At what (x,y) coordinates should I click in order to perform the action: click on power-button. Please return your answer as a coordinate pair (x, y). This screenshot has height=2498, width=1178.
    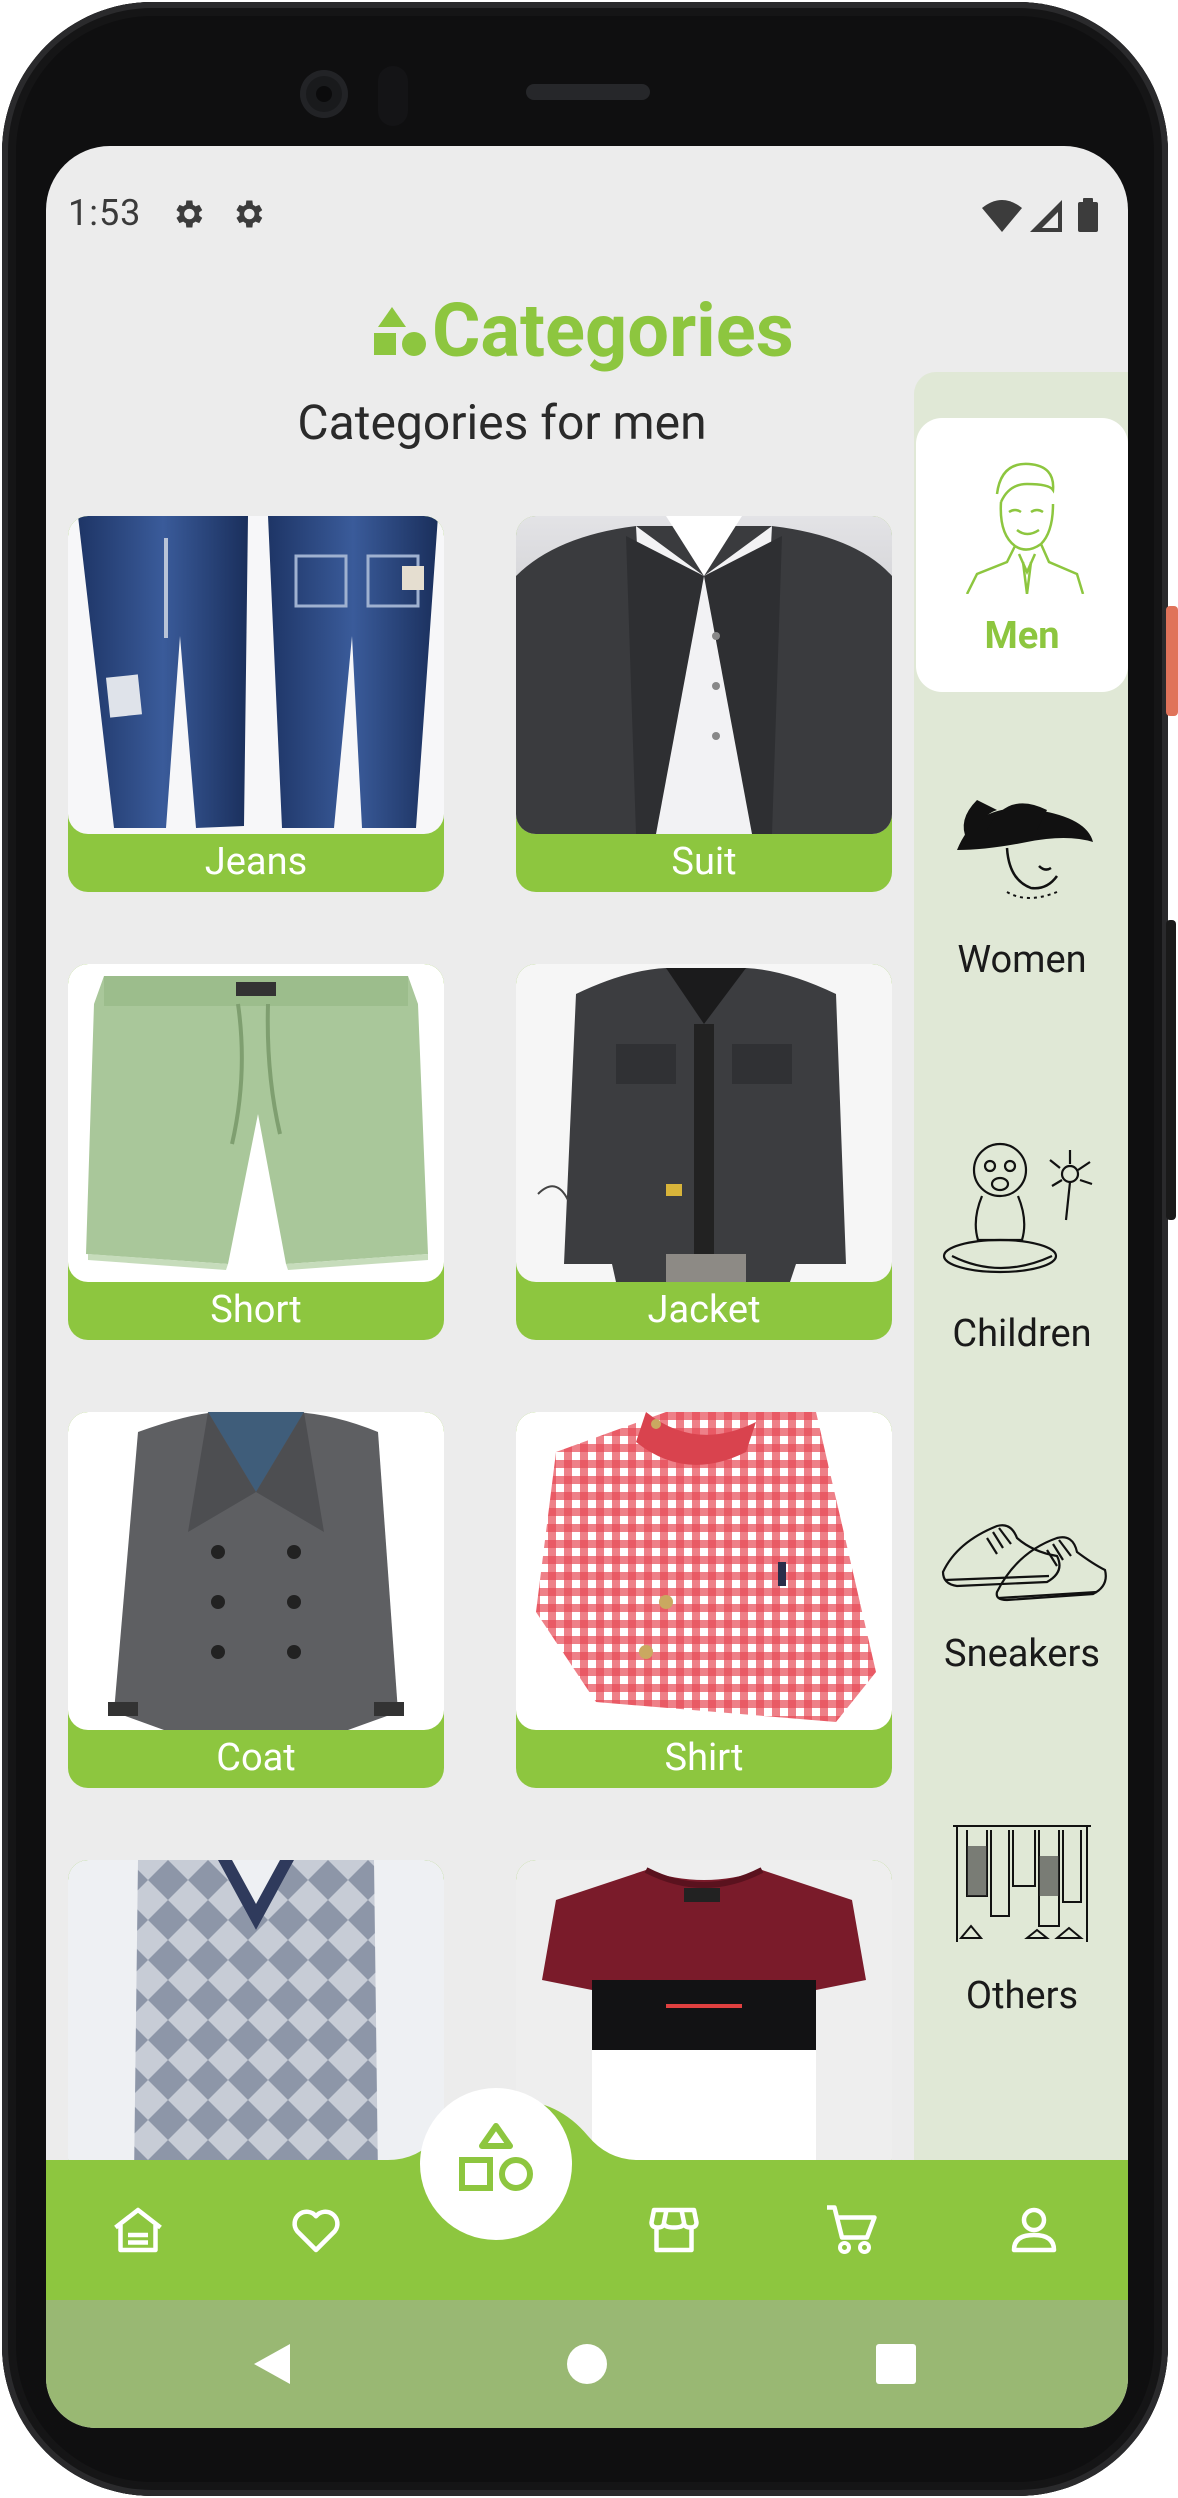
    Looking at the image, I should click on (1172, 661).